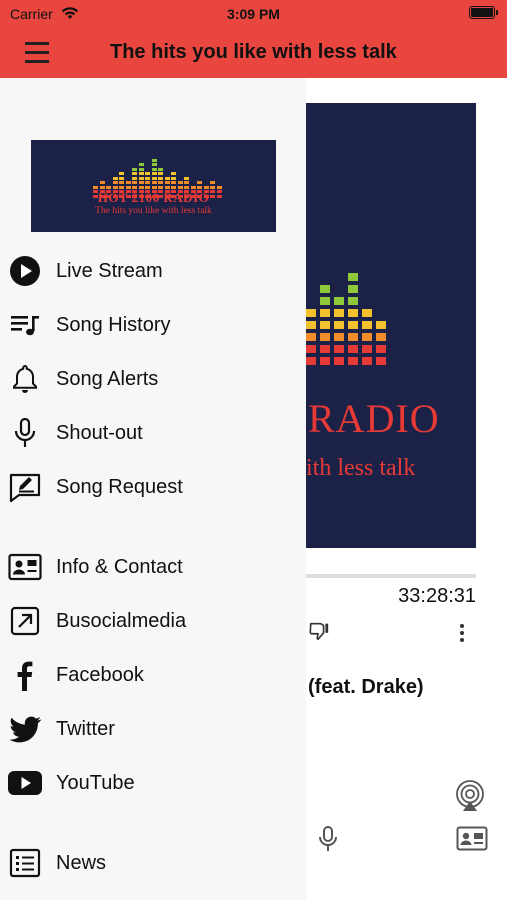  What do you see at coordinates (153, 271) in the screenshot?
I see `menu-item-live-stream: Live Stream` at bounding box center [153, 271].